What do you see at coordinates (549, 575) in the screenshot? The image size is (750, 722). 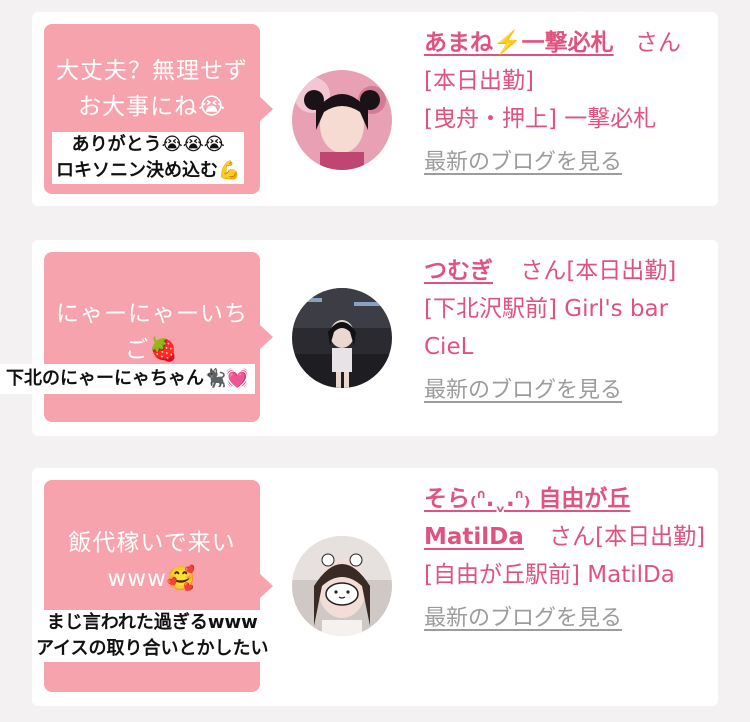 I see `shop-label: [自由が丘駅前] MatilDa` at bounding box center [549, 575].